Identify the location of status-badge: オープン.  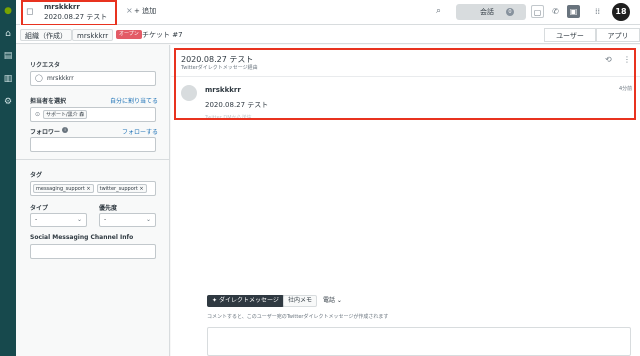
(129, 34).